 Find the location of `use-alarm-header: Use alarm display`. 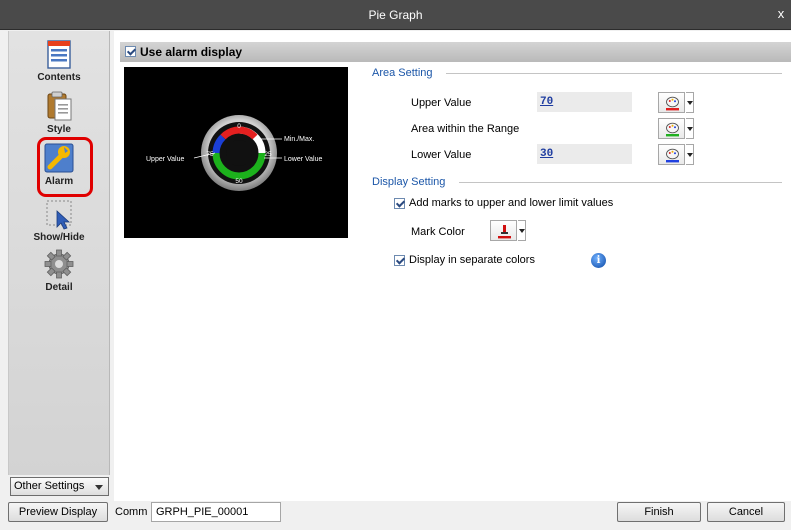

use-alarm-header: Use alarm display is located at coordinates (455, 52).